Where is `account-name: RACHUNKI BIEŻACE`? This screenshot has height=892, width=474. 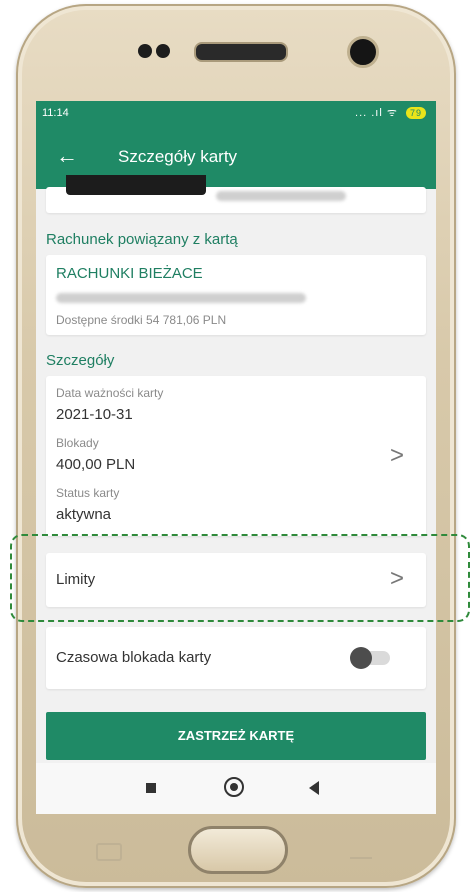
account-name: RACHUNKI BIEŻACE is located at coordinates (129, 273).